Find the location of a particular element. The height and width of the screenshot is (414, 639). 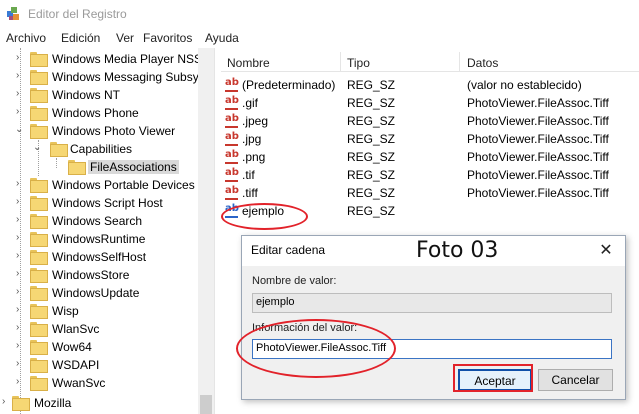

annotation-ellipse-value-data is located at coordinates (316, 348).